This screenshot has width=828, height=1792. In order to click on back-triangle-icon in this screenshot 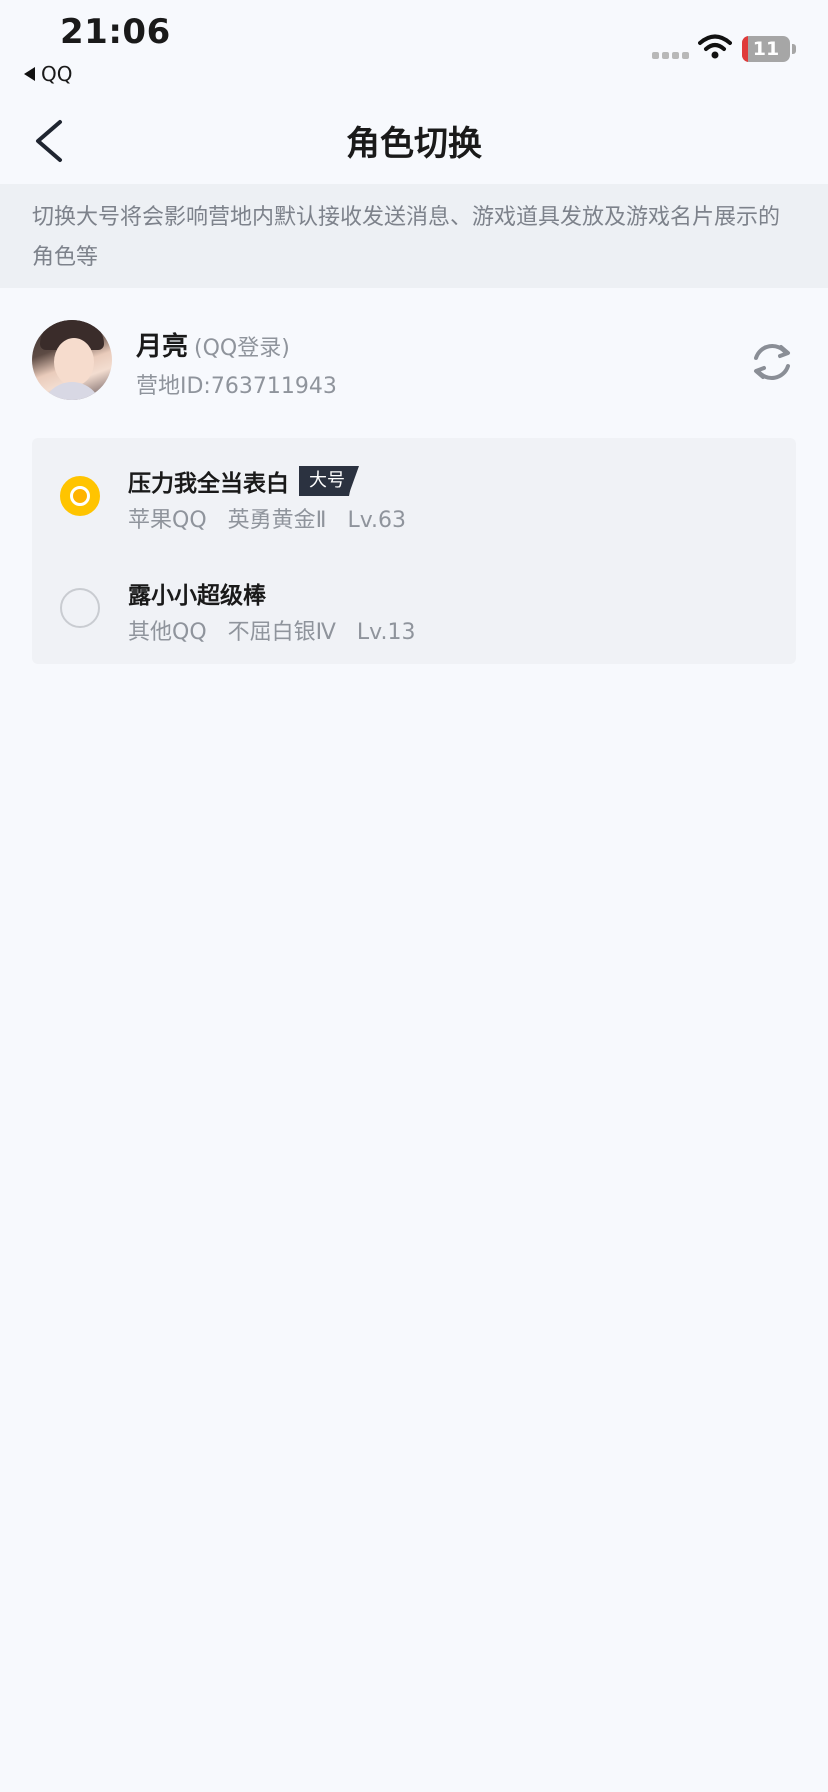, I will do `click(29, 74)`.